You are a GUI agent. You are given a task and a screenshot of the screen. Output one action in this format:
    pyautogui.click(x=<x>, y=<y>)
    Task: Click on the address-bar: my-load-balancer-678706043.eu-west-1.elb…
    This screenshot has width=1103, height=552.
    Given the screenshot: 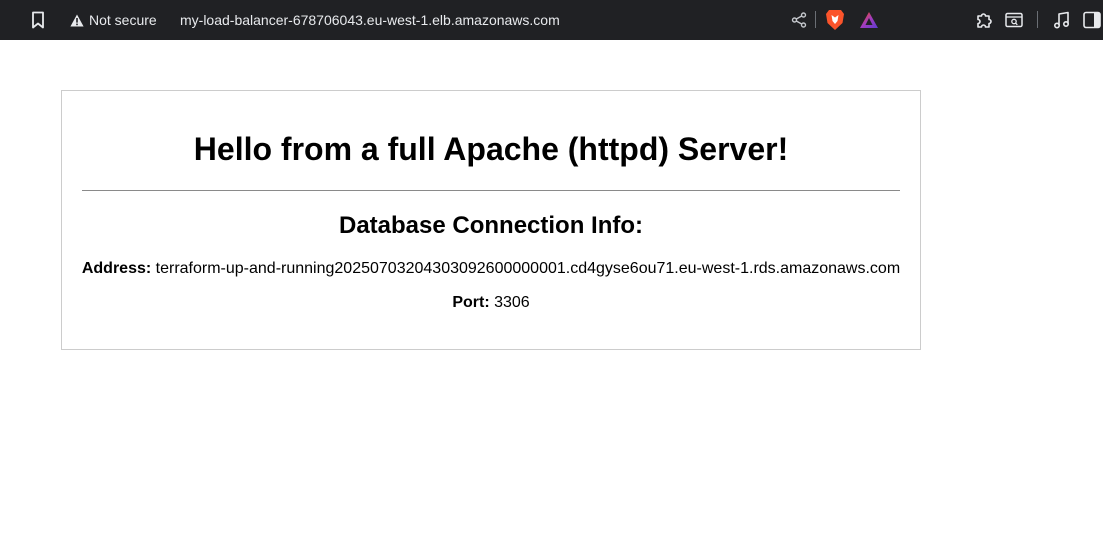 What is the action you would take?
    pyautogui.click(x=370, y=20)
    